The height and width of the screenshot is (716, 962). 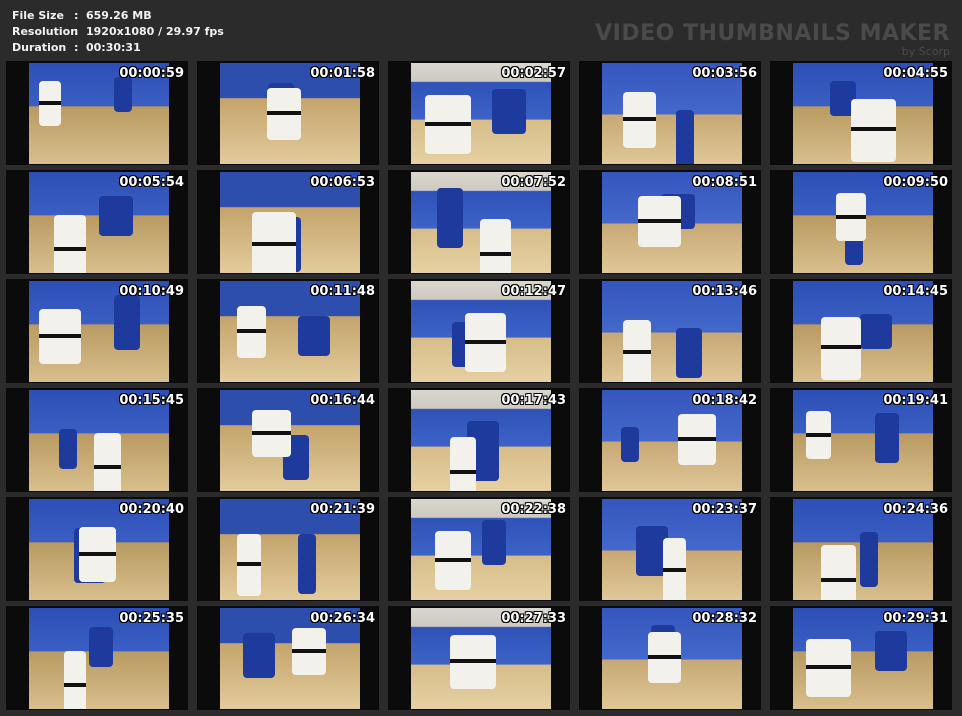 What do you see at coordinates (288, 549) in the screenshot?
I see `thumbnail: 00:21:39` at bounding box center [288, 549].